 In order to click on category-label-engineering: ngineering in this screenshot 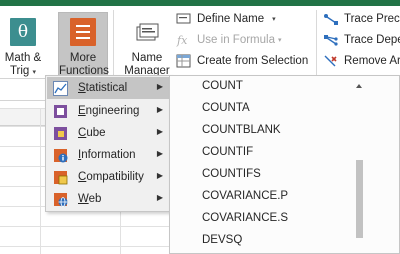, I will do `click(112, 111)`.